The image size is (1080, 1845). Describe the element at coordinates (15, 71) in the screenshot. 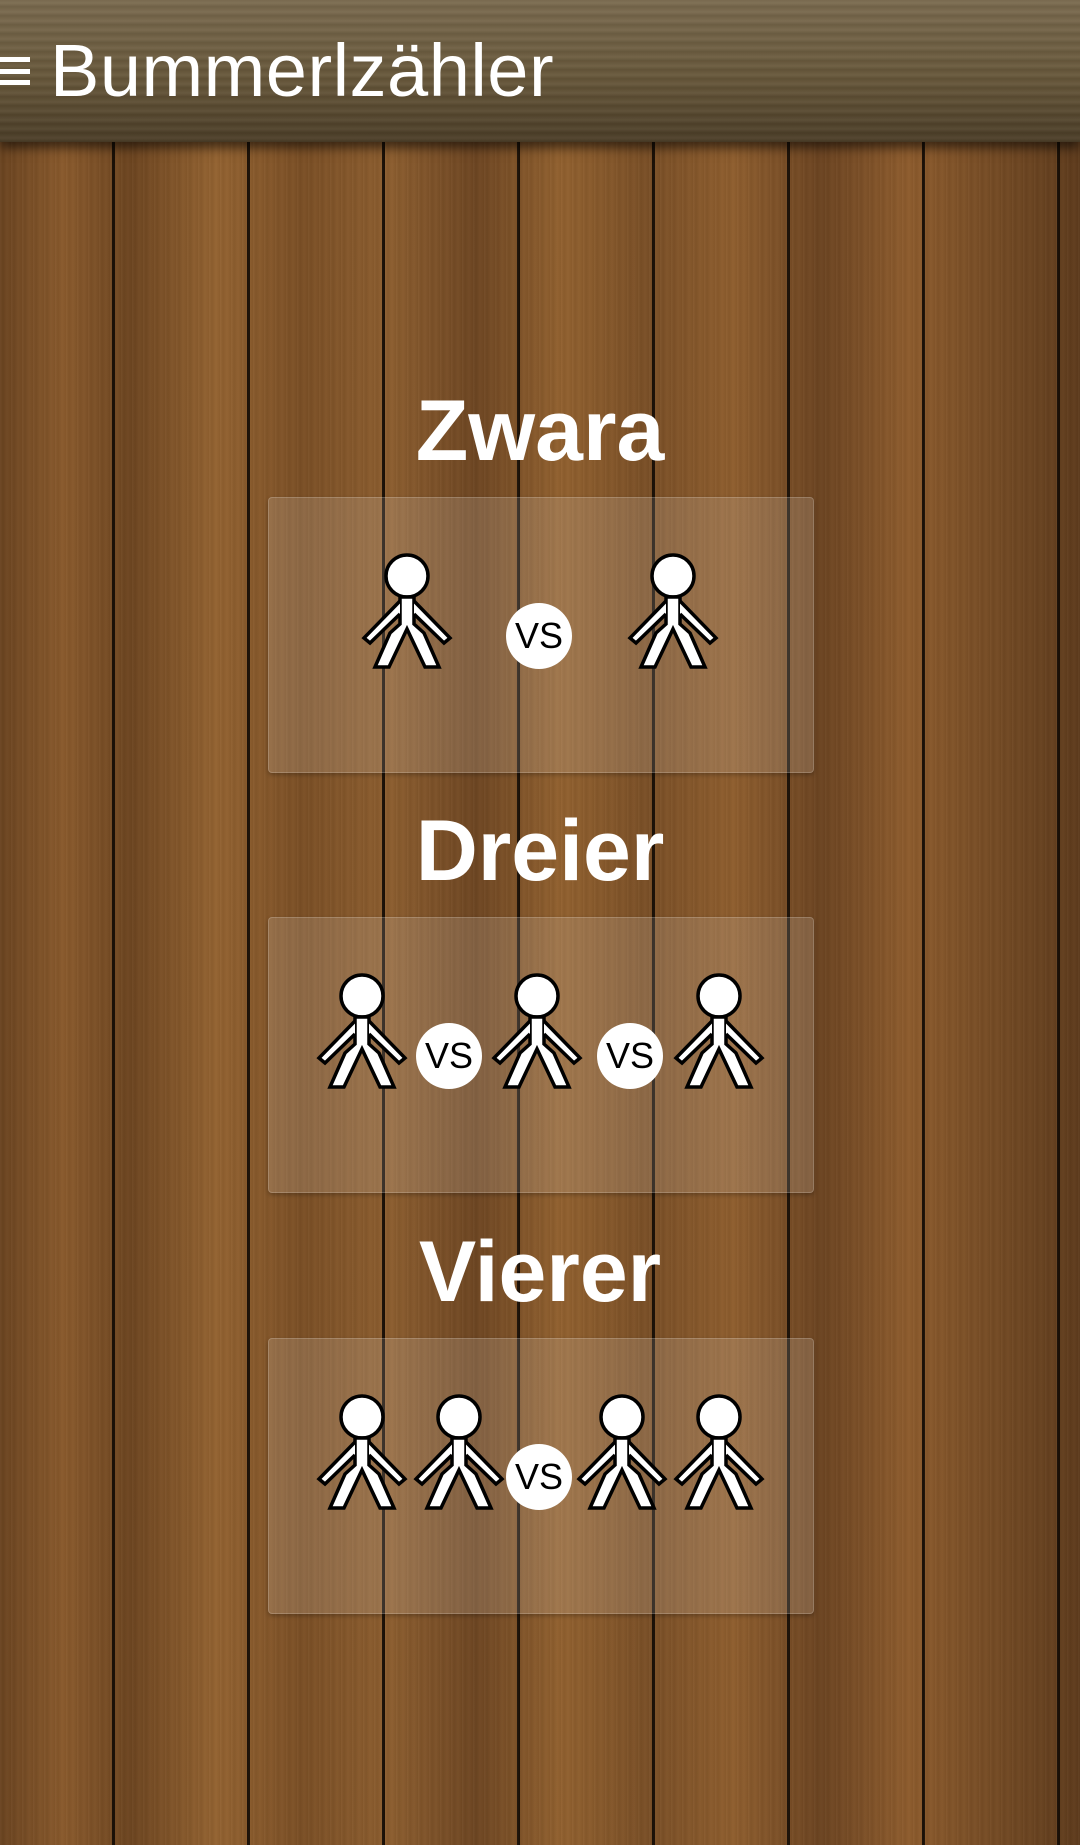

I see `hamburger-menu-icon` at that location.